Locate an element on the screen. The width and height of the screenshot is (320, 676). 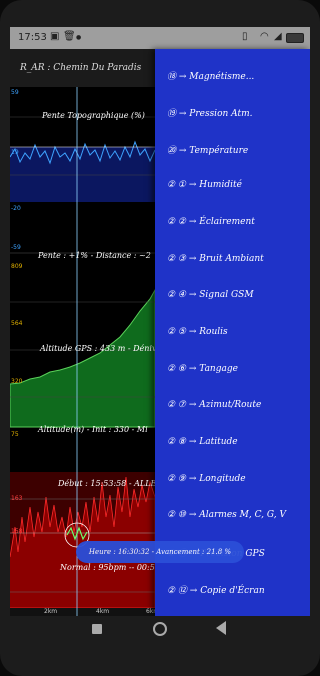
app-title: R_AR : Chemin Du Paradis is located at coordinates (81, 68).